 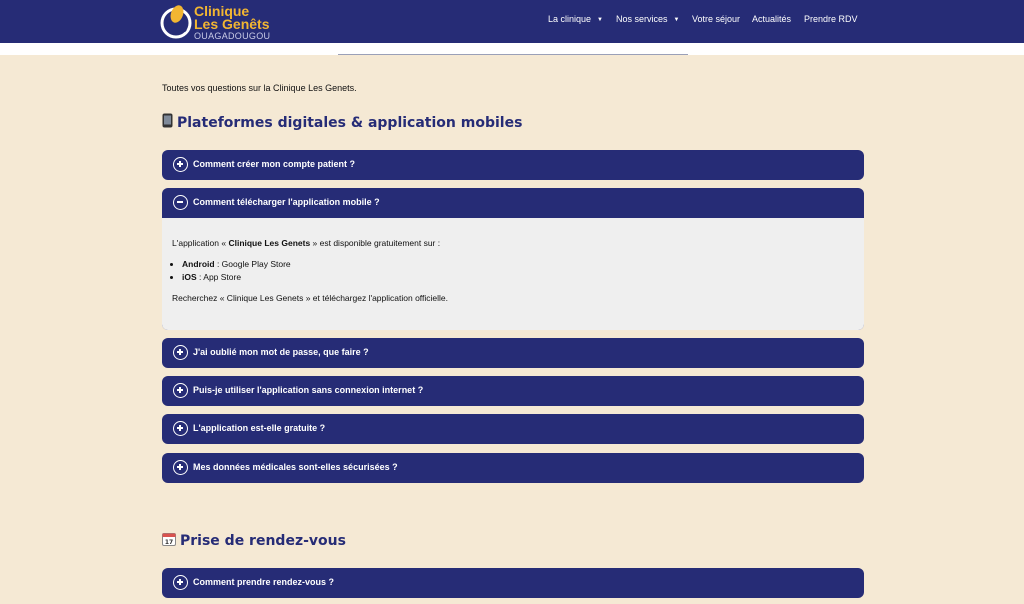 I want to click on answer-app-name: Clinique Les Genets, so click(x=269, y=243).